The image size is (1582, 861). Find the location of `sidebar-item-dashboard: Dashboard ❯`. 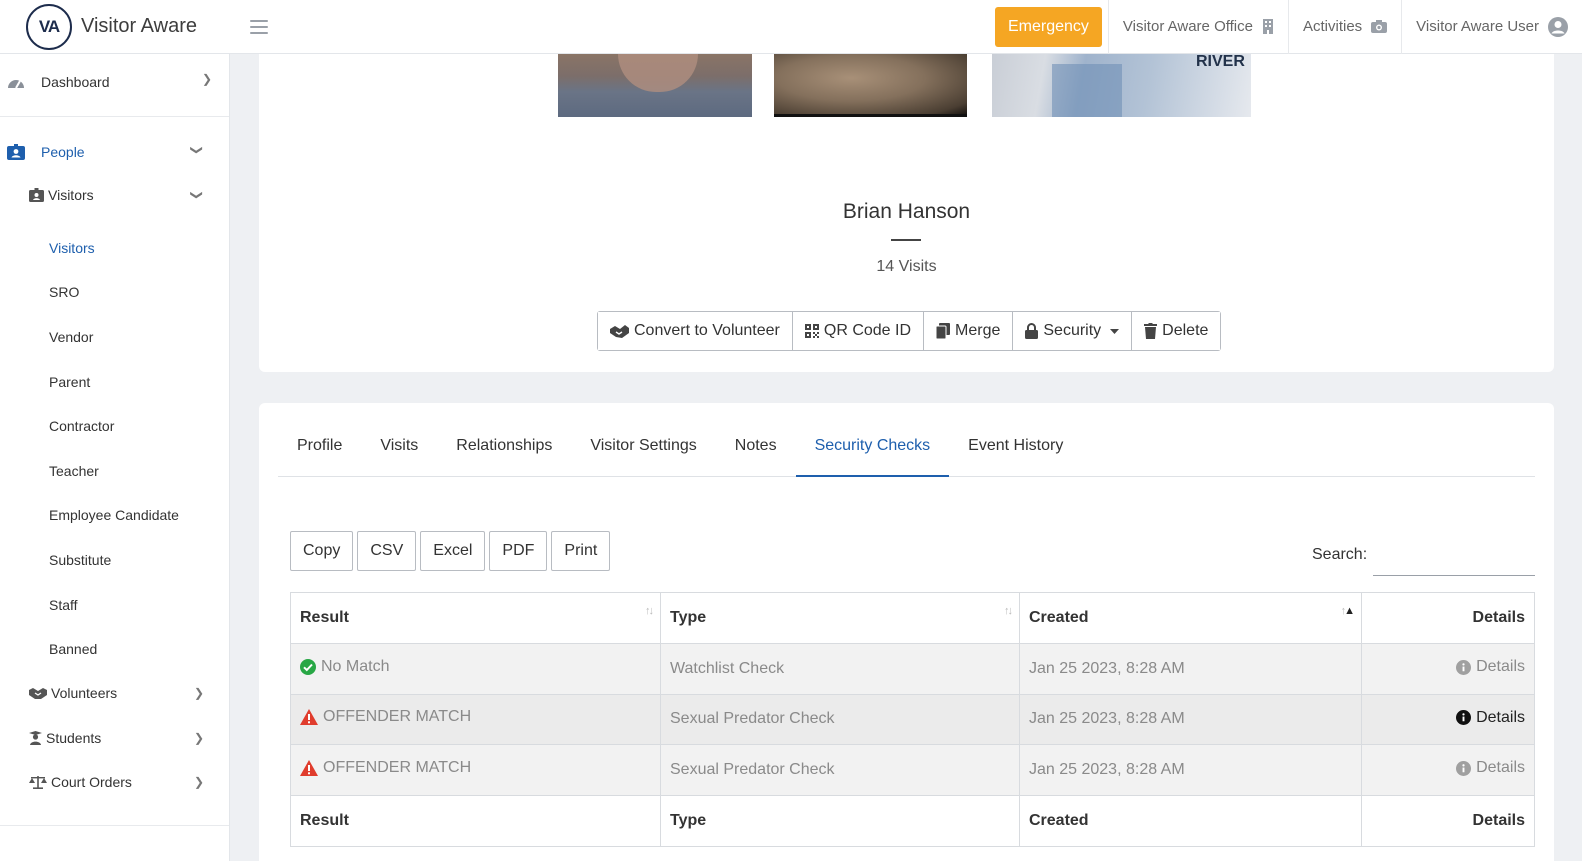

sidebar-item-dashboard: Dashboard ❯ is located at coordinates (112, 81).